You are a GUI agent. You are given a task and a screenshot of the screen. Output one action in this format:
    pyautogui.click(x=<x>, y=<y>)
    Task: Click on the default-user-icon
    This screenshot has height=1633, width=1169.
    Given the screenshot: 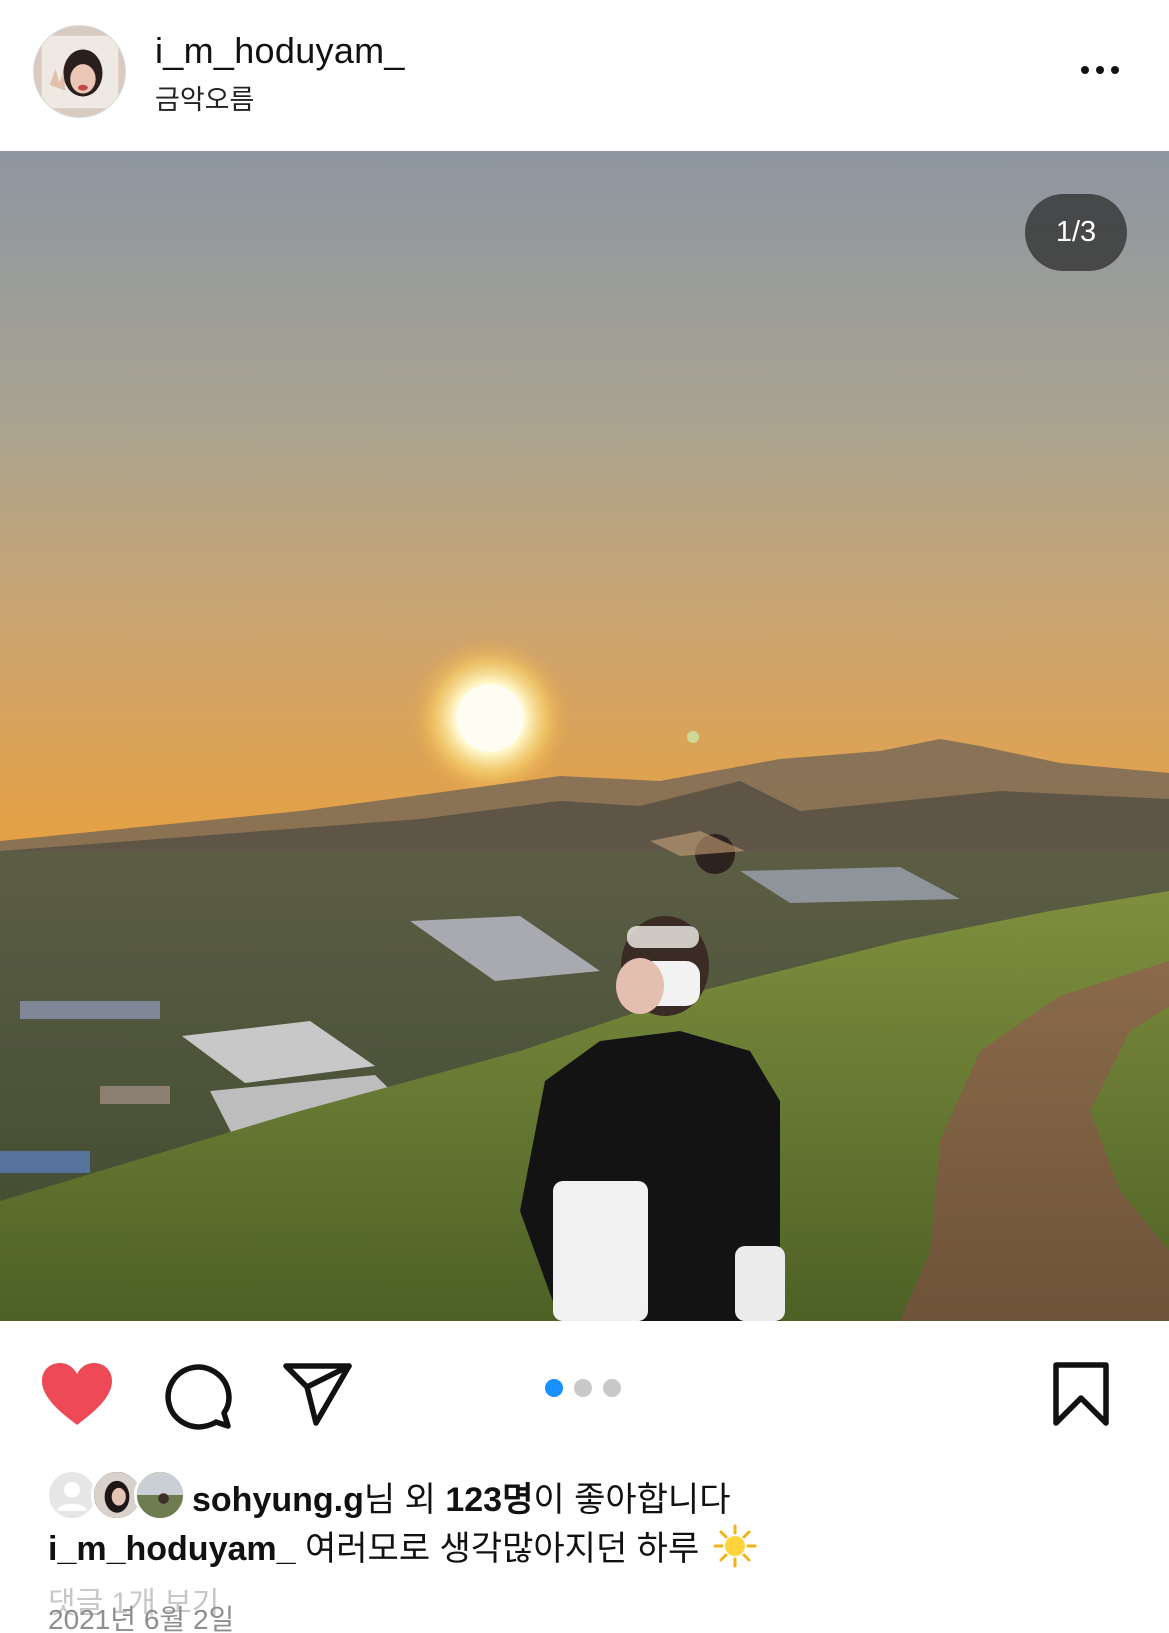 What is the action you would take?
    pyautogui.click(x=72, y=1495)
    